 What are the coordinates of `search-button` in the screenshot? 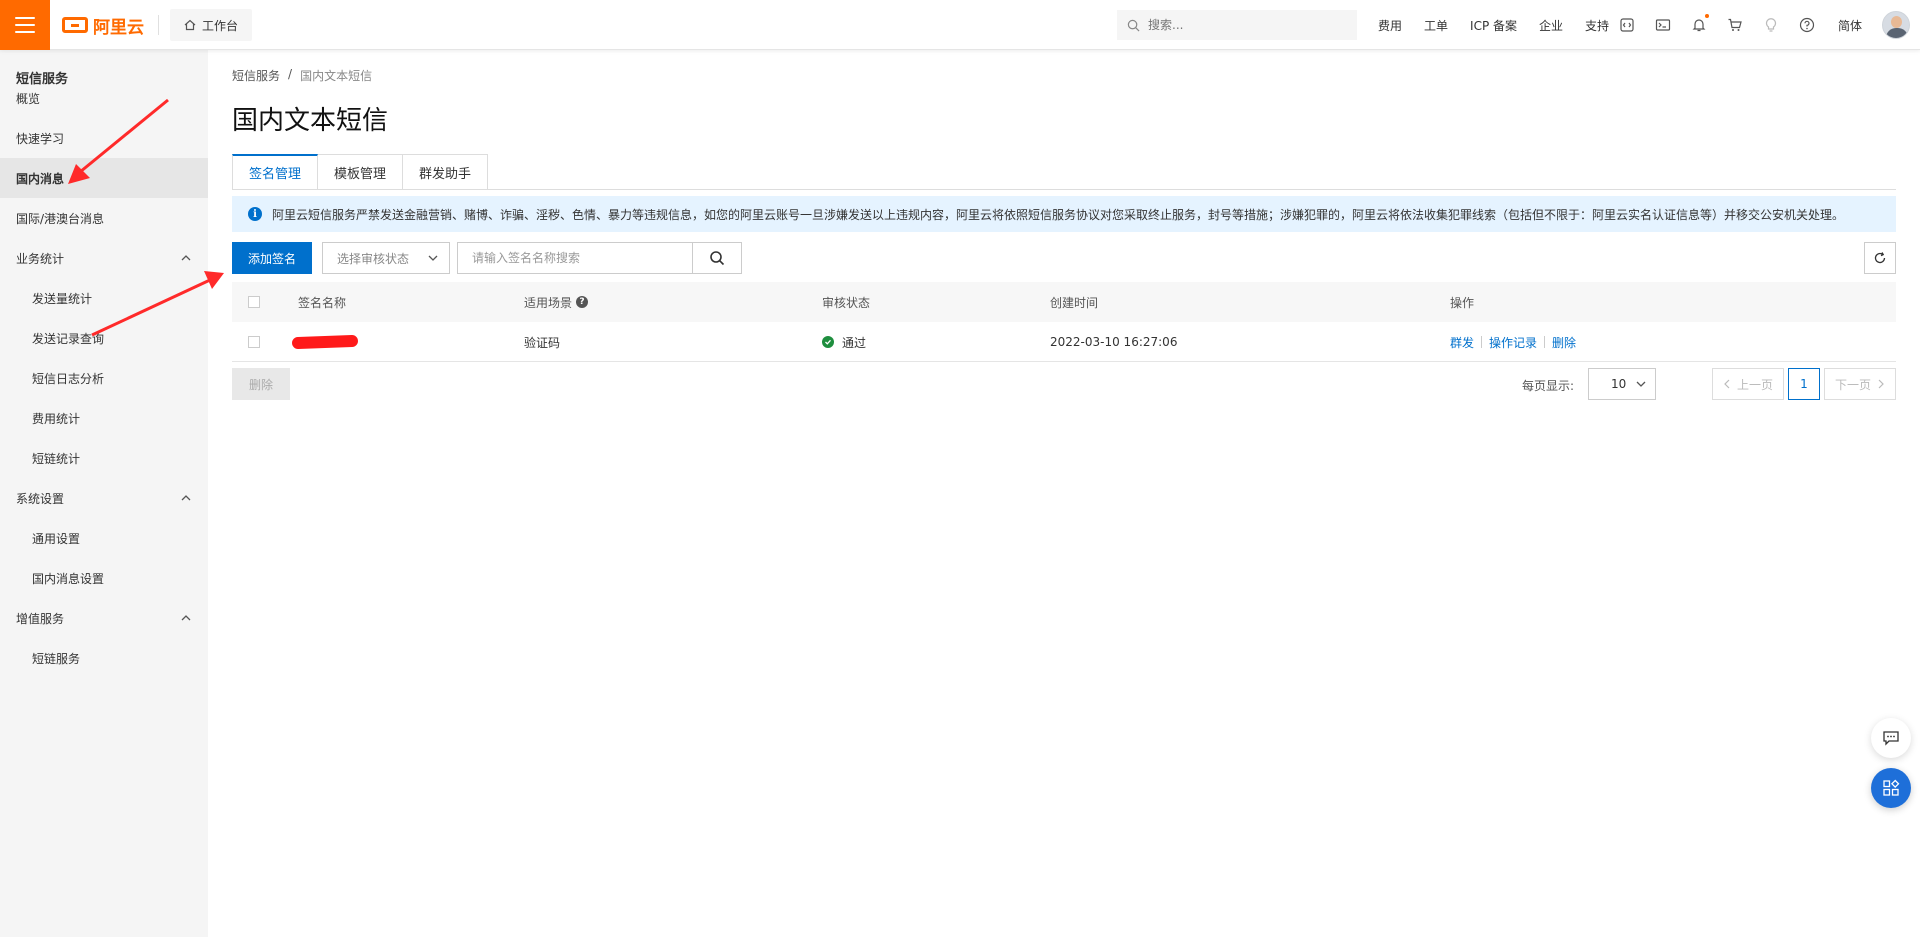 It's located at (717, 258).